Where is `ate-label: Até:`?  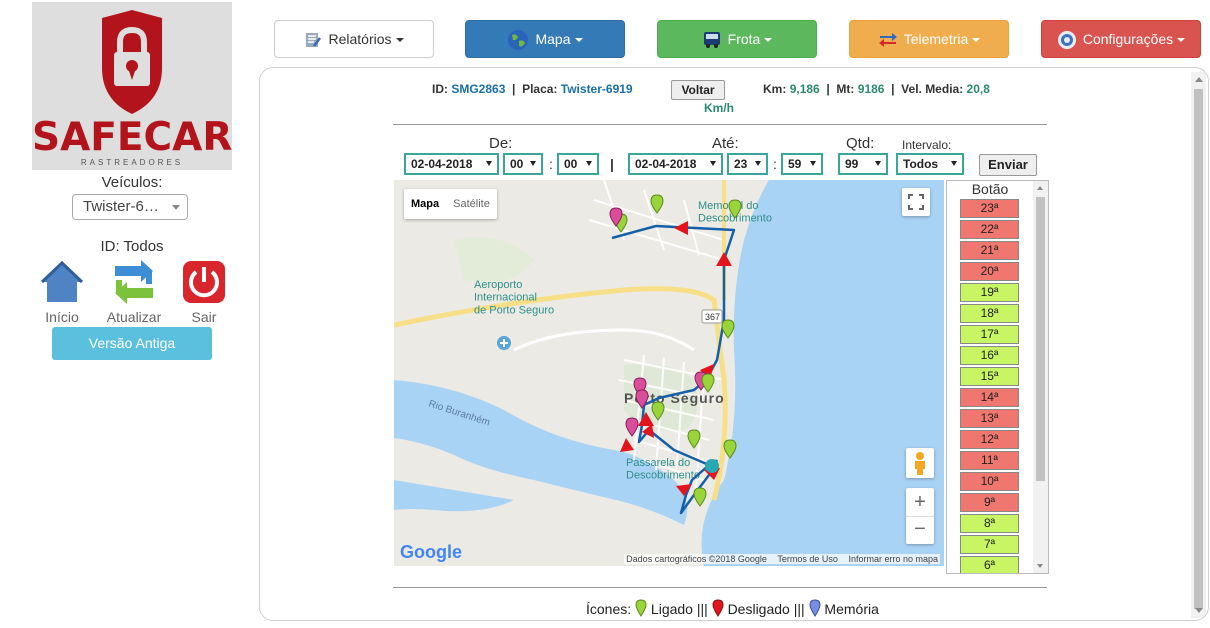 ate-label: Até: is located at coordinates (725, 143).